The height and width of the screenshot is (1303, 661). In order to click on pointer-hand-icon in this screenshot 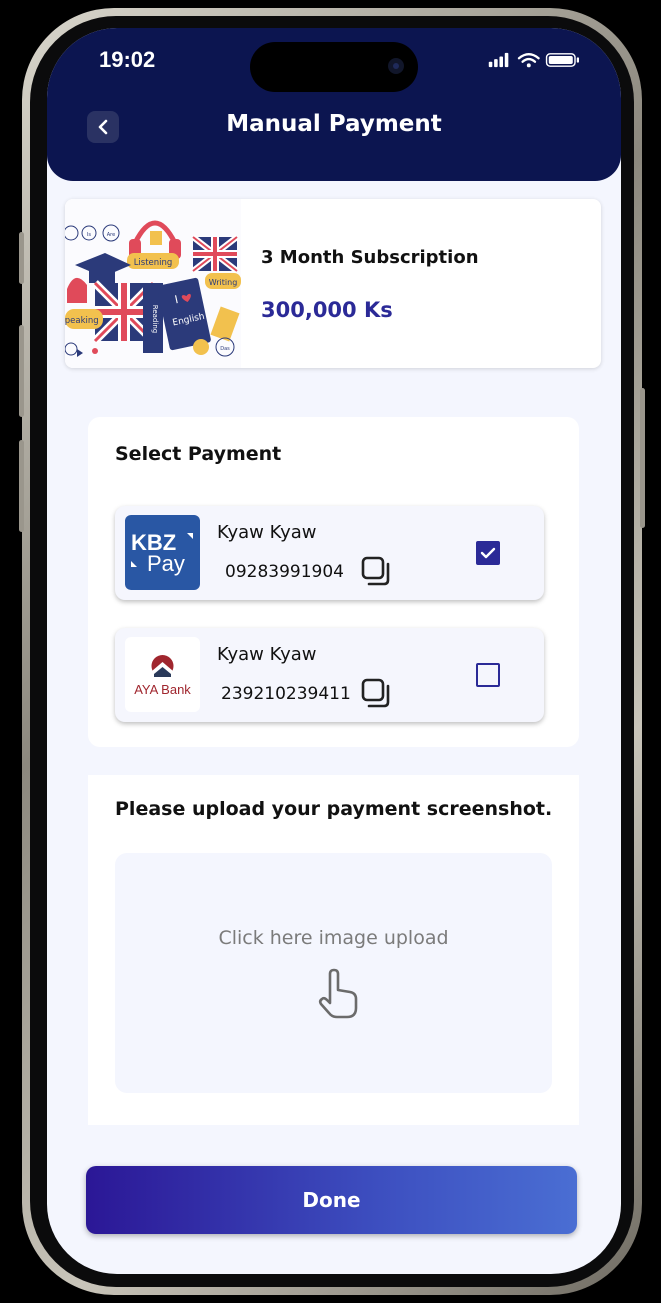, I will do `click(338, 993)`.